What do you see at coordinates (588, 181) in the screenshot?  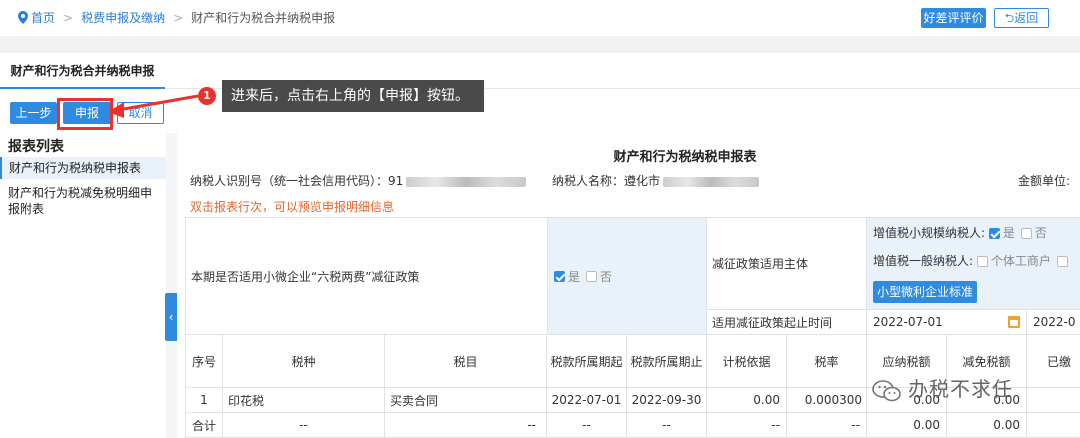 I see `taxpayer-name-label: 纳税人名称：` at bounding box center [588, 181].